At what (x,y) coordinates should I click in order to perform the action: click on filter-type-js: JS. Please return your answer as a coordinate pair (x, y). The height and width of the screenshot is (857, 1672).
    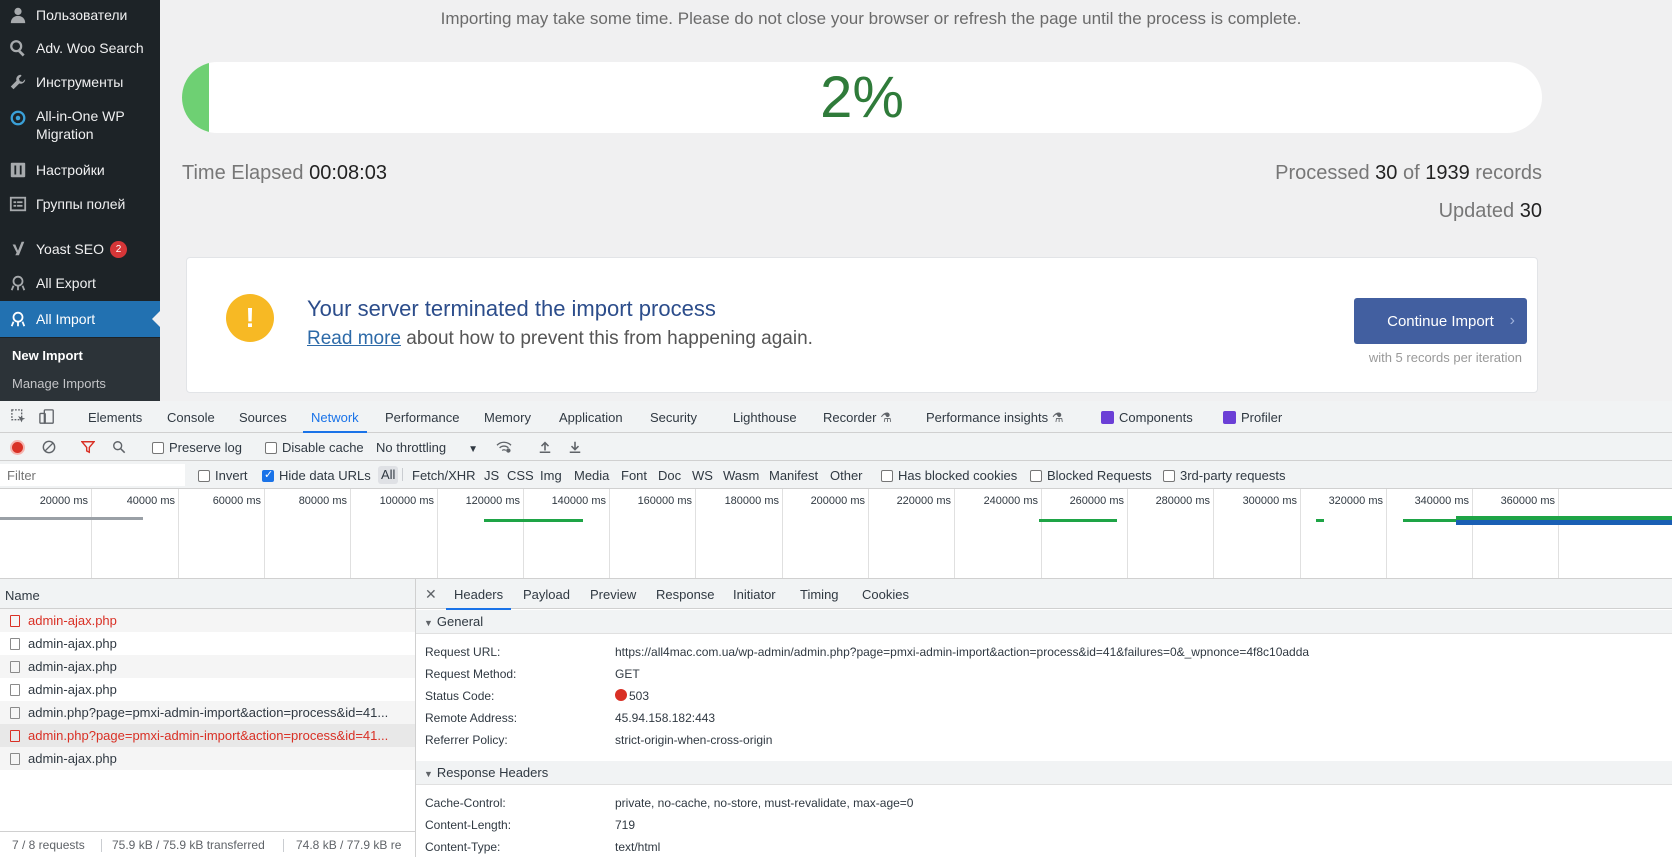
    Looking at the image, I should click on (491, 475).